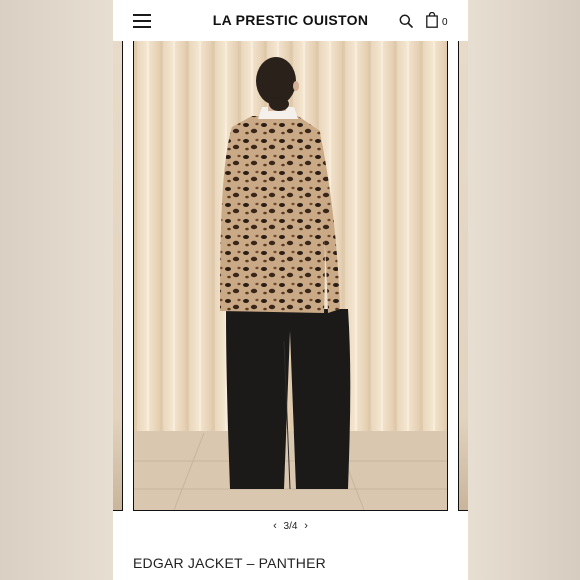 The image size is (580, 580). What do you see at coordinates (275, 526) in the screenshot?
I see `prev-arrow-icon: ‹` at bounding box center [275, 526].